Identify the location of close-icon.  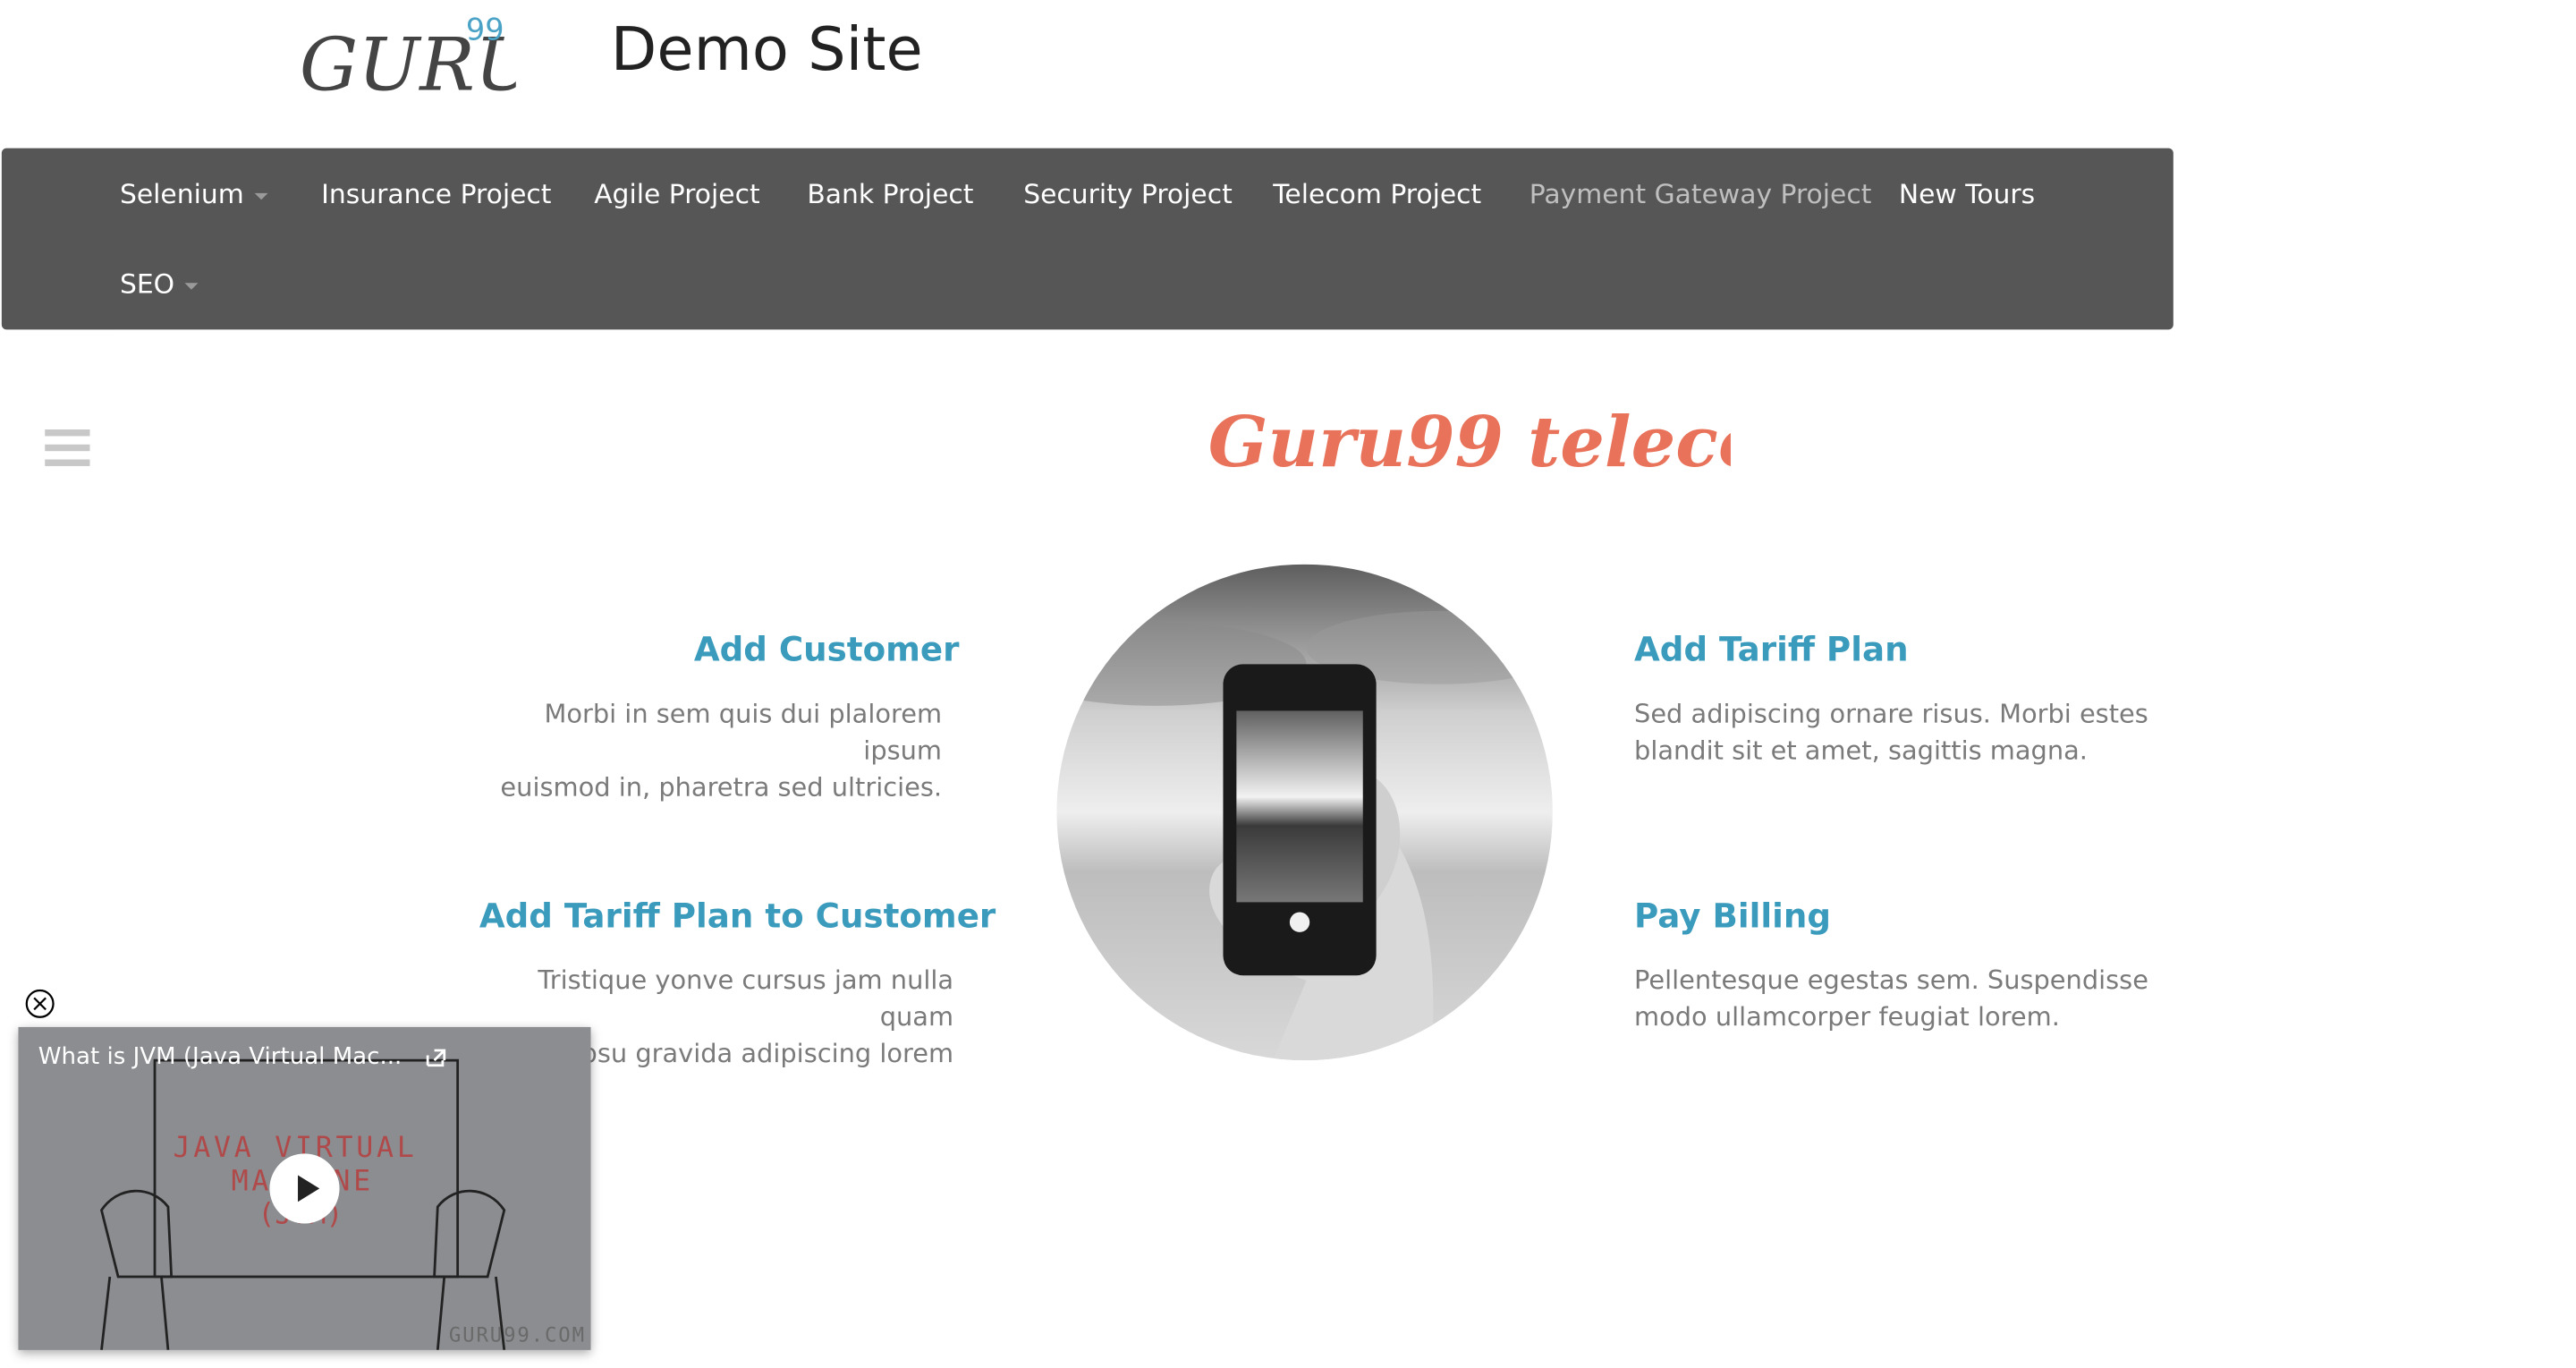
(40, 1003).